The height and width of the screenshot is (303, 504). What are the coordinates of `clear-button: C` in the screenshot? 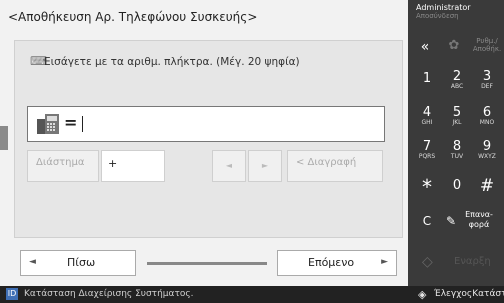 It's located at (427, 221).